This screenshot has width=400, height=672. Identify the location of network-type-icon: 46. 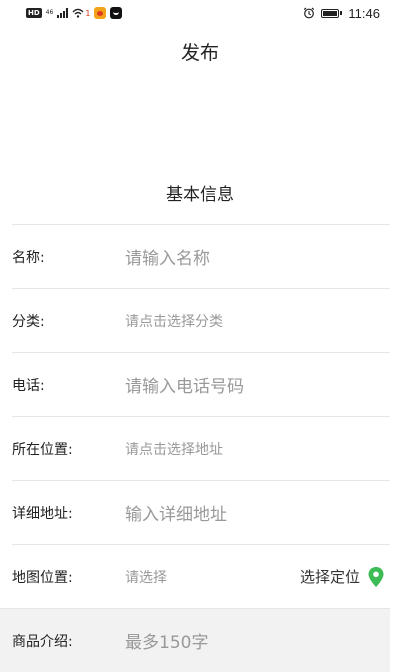
(50, 13).